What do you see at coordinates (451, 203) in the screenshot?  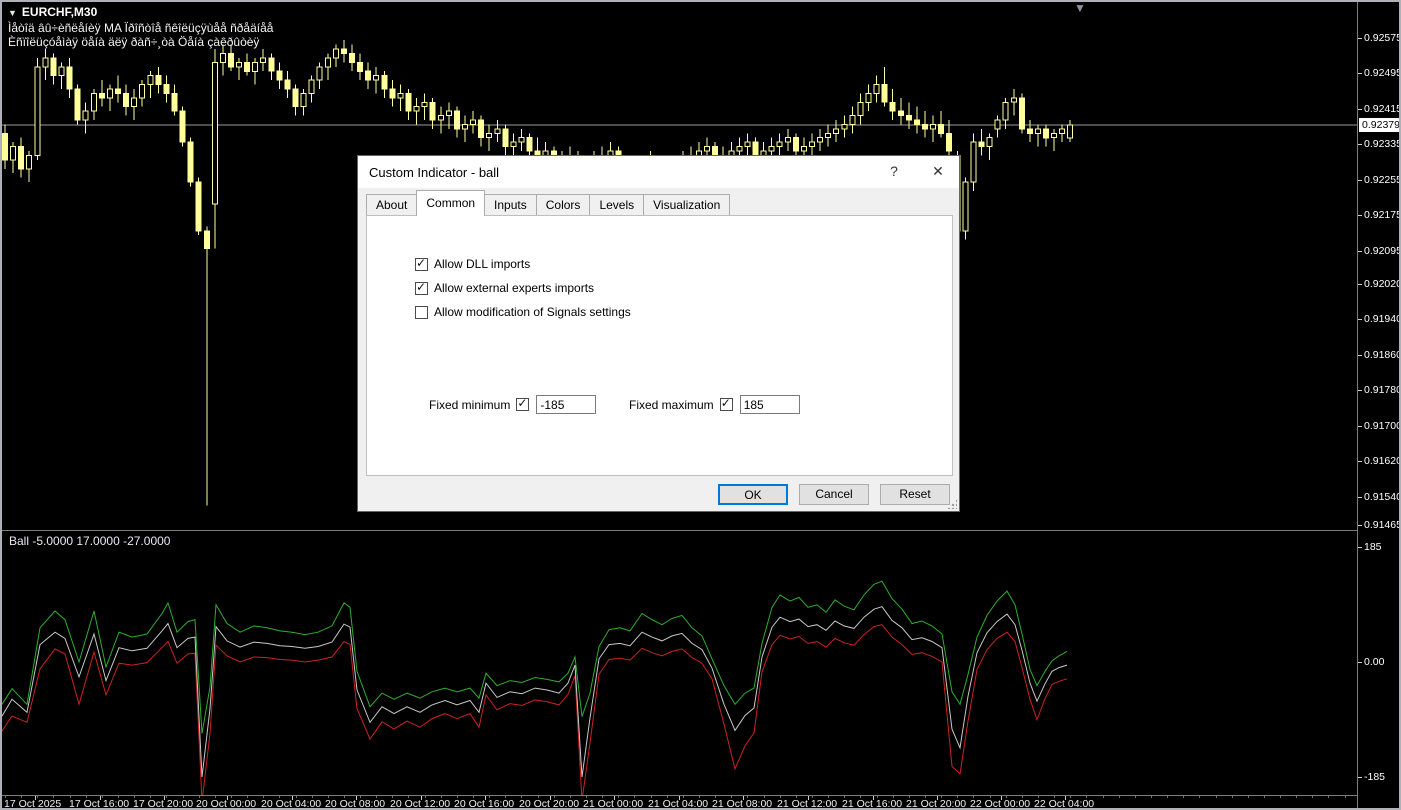 I see `tab-common: Common` at bounding box center [451, 203].